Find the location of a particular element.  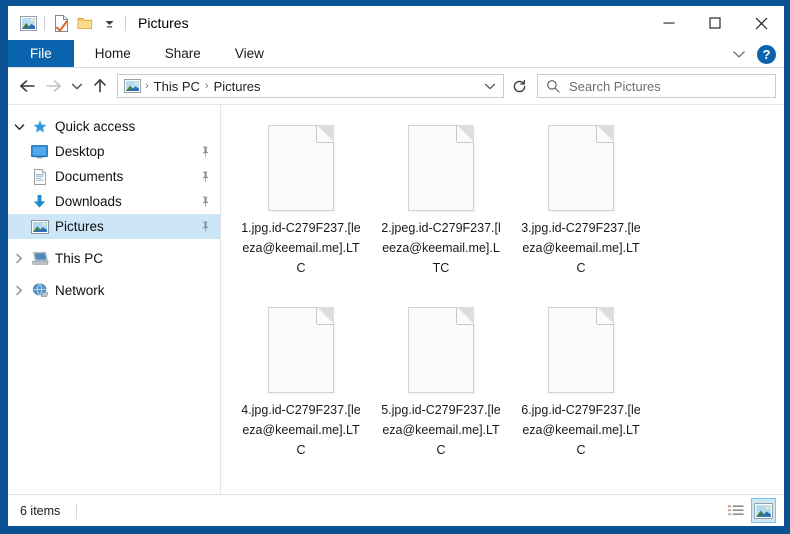

documents-icon is located at coordinates (39, 176).